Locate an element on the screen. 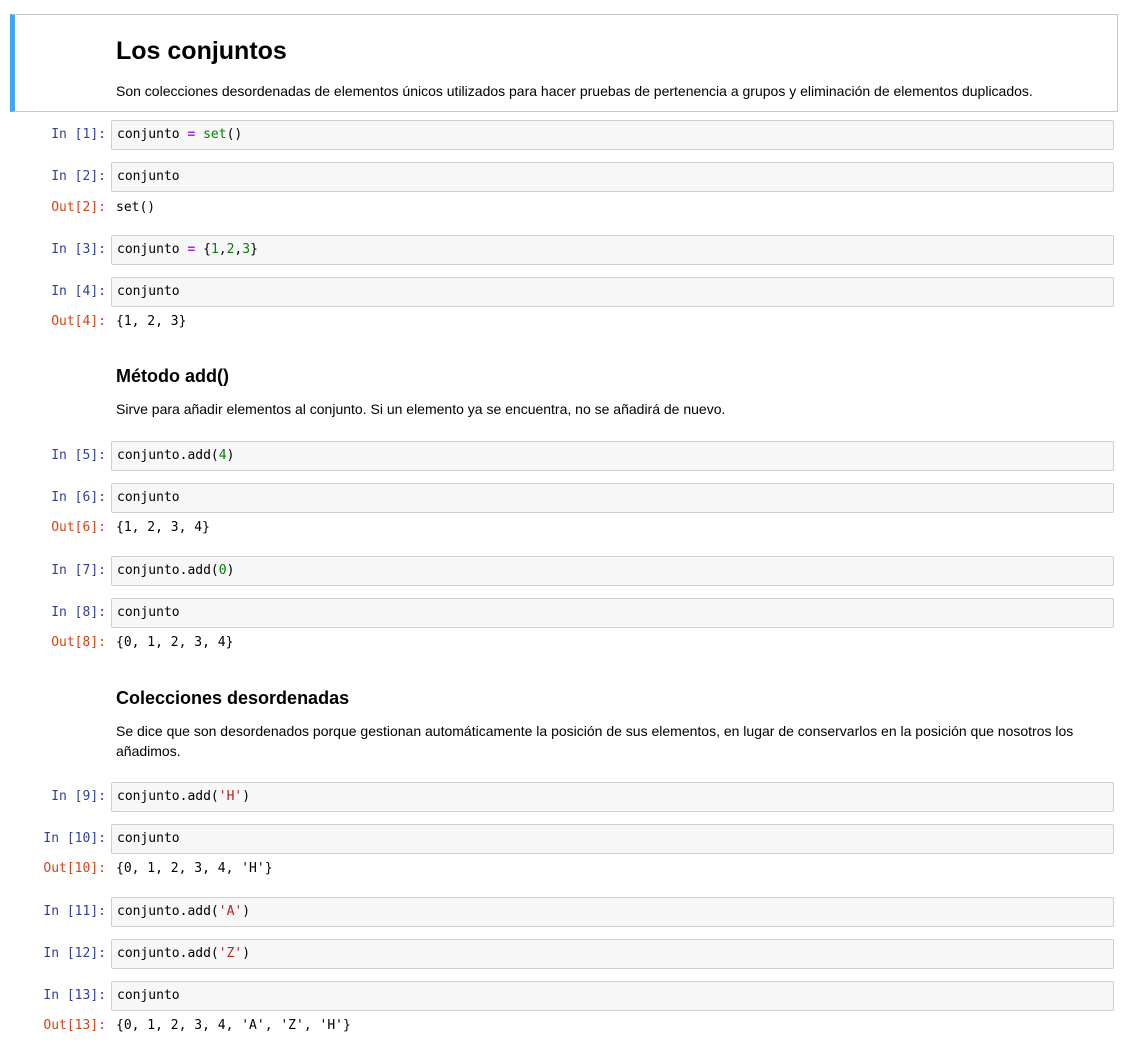  code-token-str: 'A' is located at coordinates (230, 911).